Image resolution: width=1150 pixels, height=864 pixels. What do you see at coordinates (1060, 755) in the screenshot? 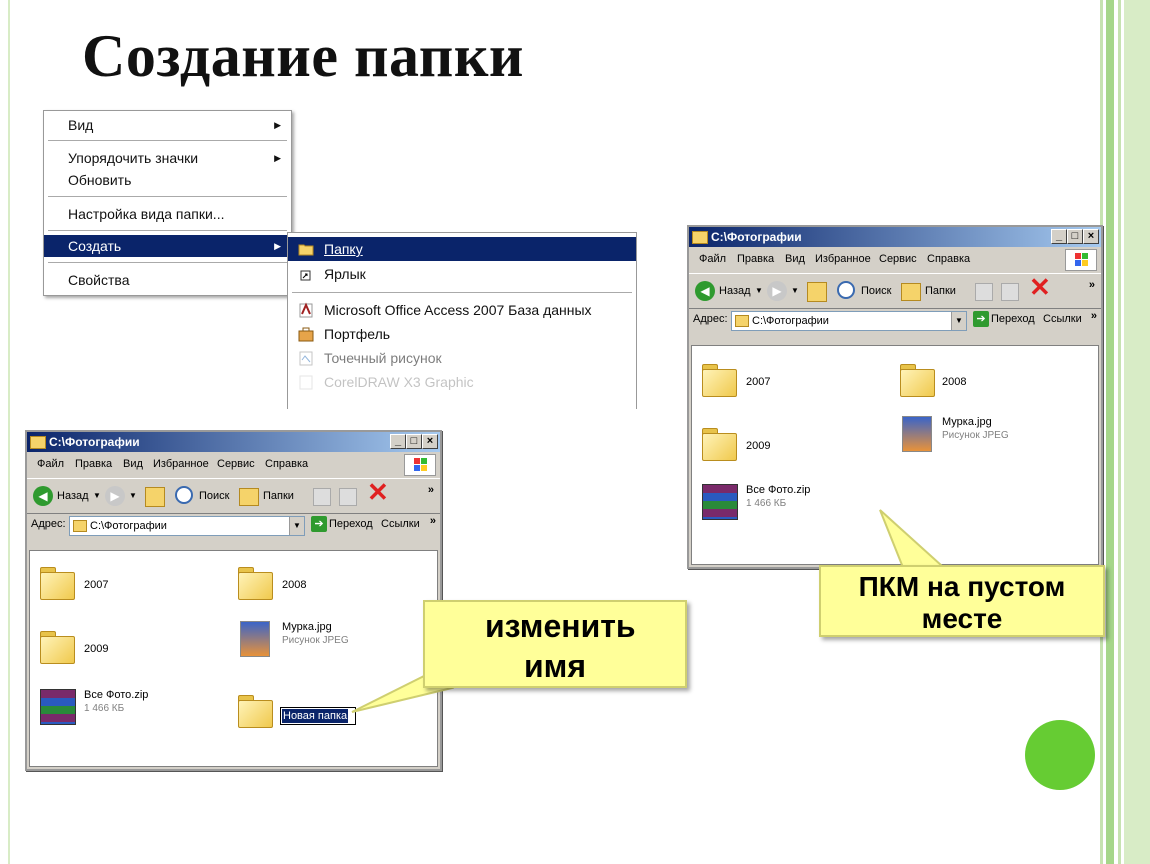
I see `decorative-green-circle` at bounding box center [1060, 755].